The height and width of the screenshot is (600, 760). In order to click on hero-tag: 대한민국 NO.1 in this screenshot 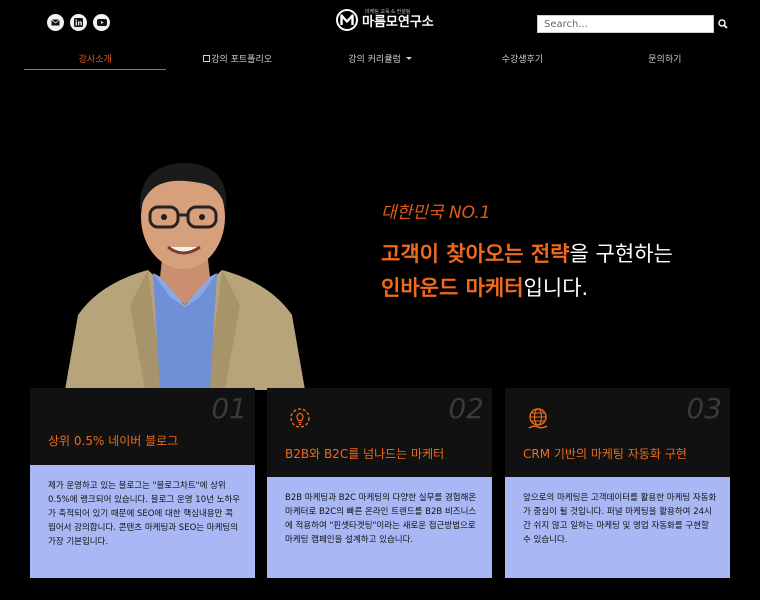, I will do `click(436, 213)`.